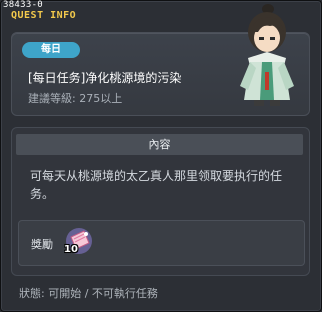  What do you see at coordinates (272, 38) in the screenshot?
I see `npc-eye-right` at bounding box center [272, 38].